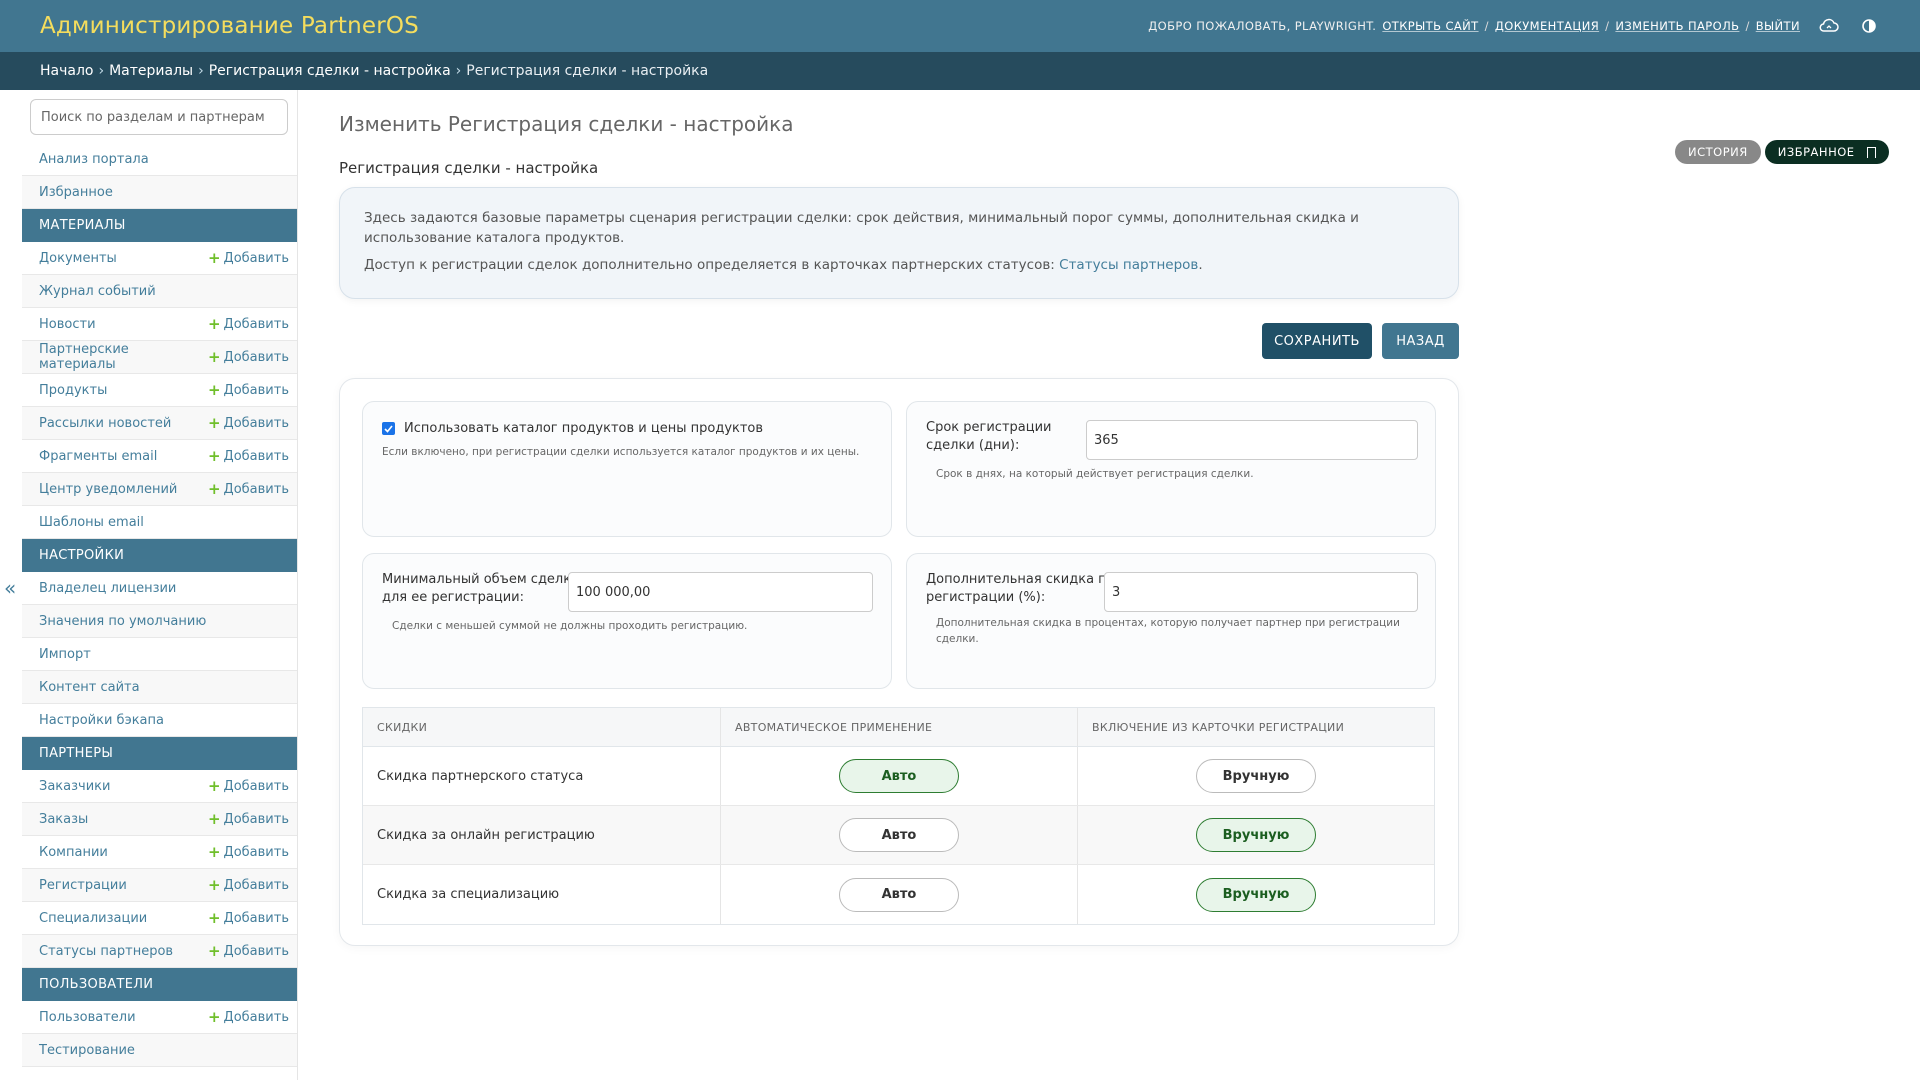  I want to click on sidebar-item-2-1: Заказы + Добавить, so click(159, 819).